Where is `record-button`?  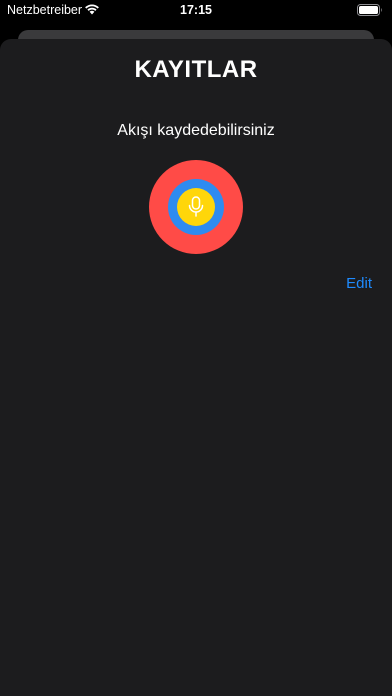
record-button is located at coordinates (196, 207).